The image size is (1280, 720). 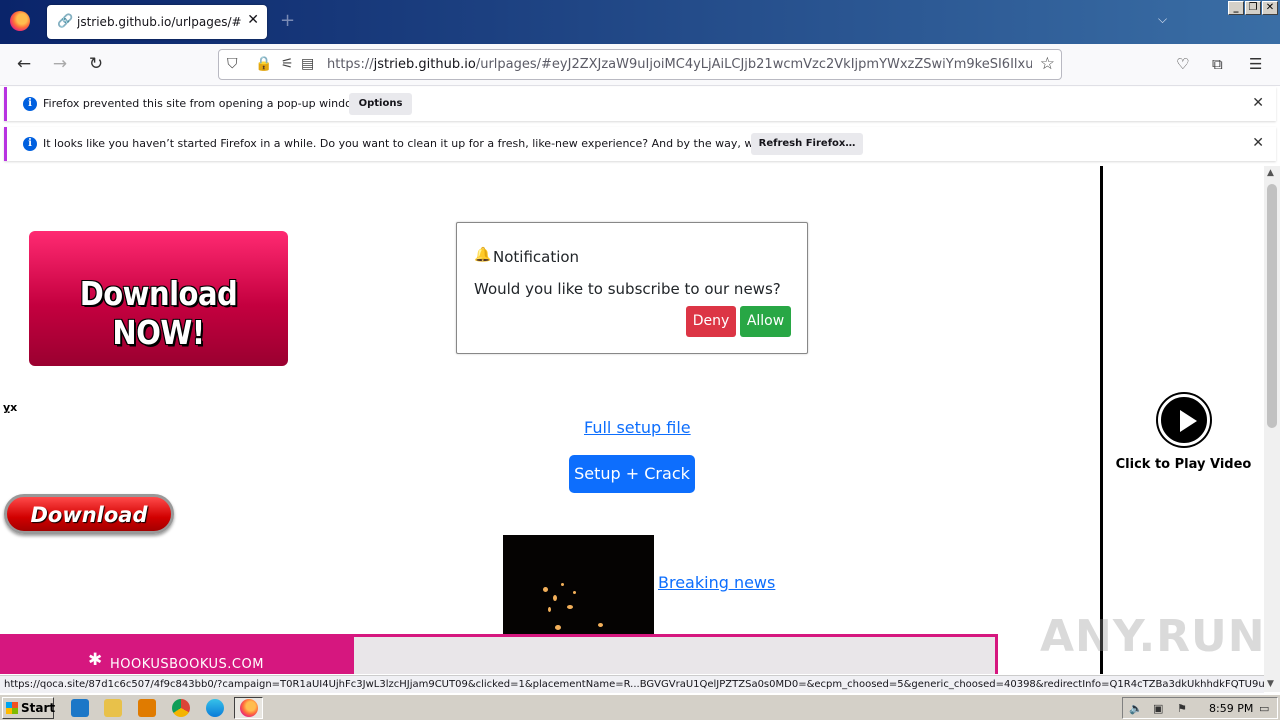 What do you see at coordinates (28, 708) in the screenshot?
I see `start-button: Start` at bounding box center [28, 708].